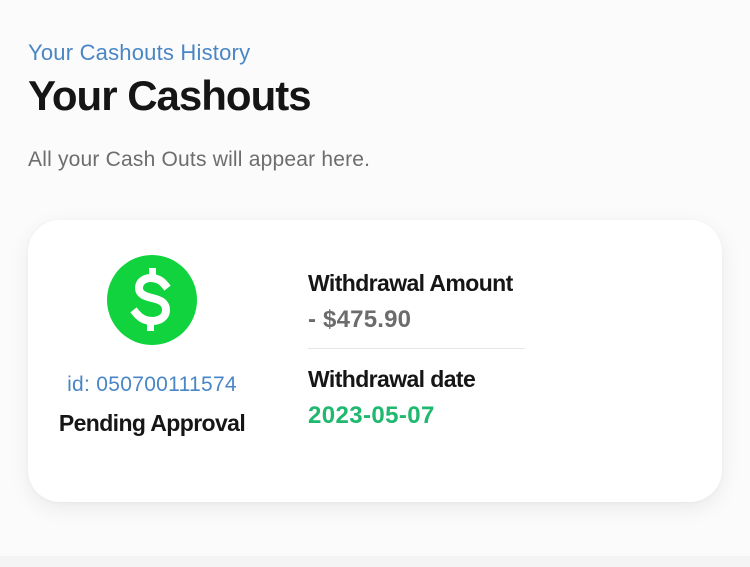 The height and width of the screenshot is (567, 750). What do you see at coordinates (170, 95) in the screenshot?
I see `page-title: Your Cashouts` at bounding box center [170, 95].